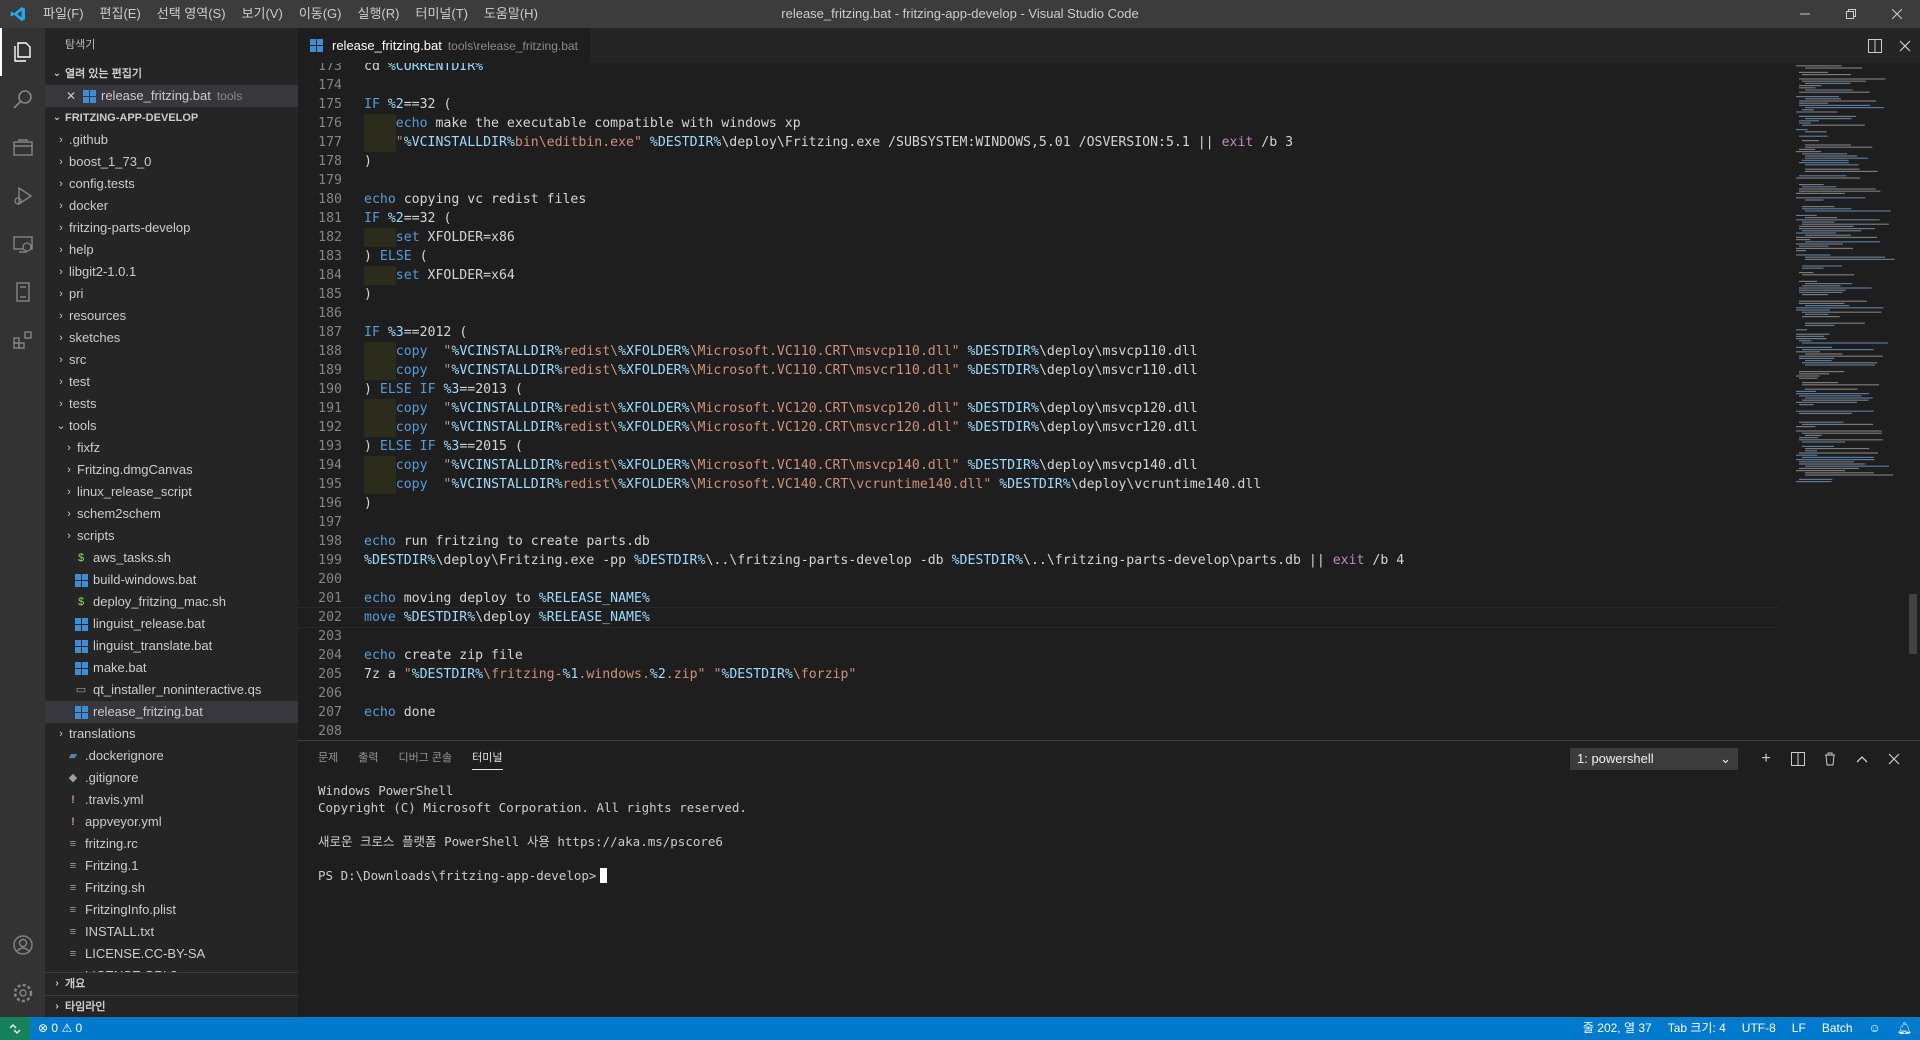 This screenshot has height=1040, width=1920. What do you see at coordinates (171, 602) in the screenshot?
I see `tree-file: $ deploy_fritzing_mac.sh` at bounding box center [171, 602].